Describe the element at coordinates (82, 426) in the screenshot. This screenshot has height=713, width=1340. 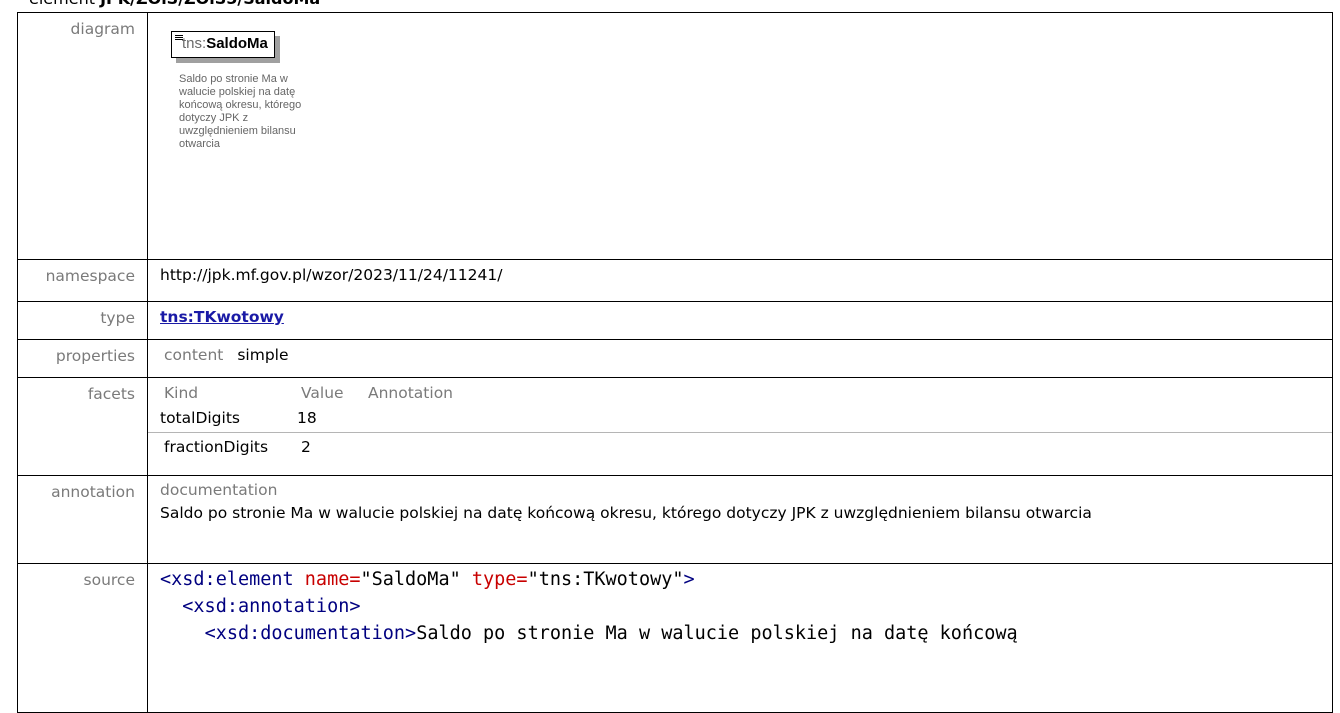
I see `label-facets: facets` at that location.